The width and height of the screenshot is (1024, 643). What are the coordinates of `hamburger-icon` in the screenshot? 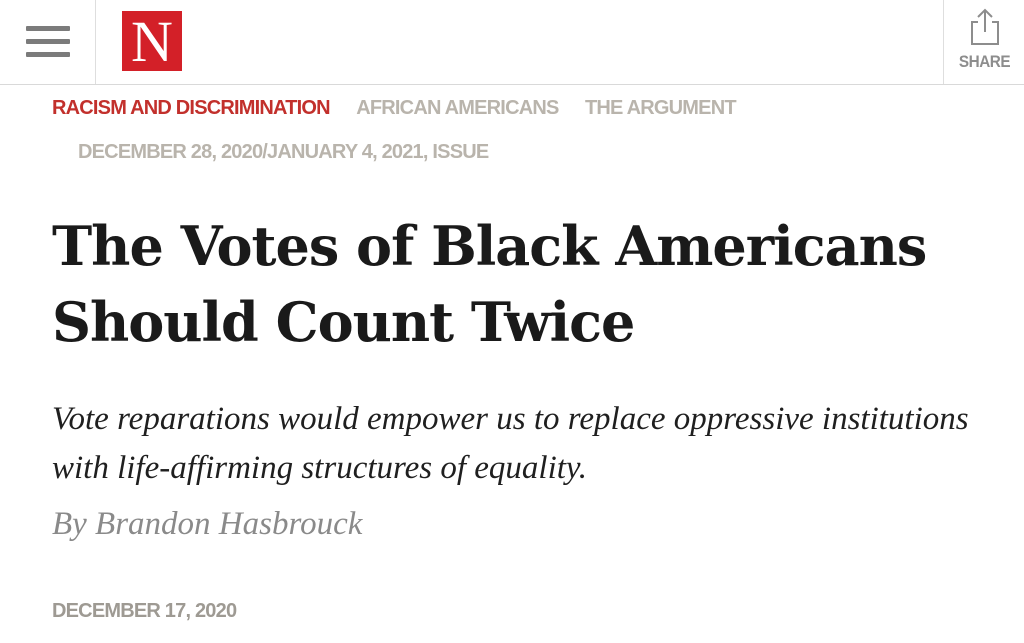 It's located at (48, 28).